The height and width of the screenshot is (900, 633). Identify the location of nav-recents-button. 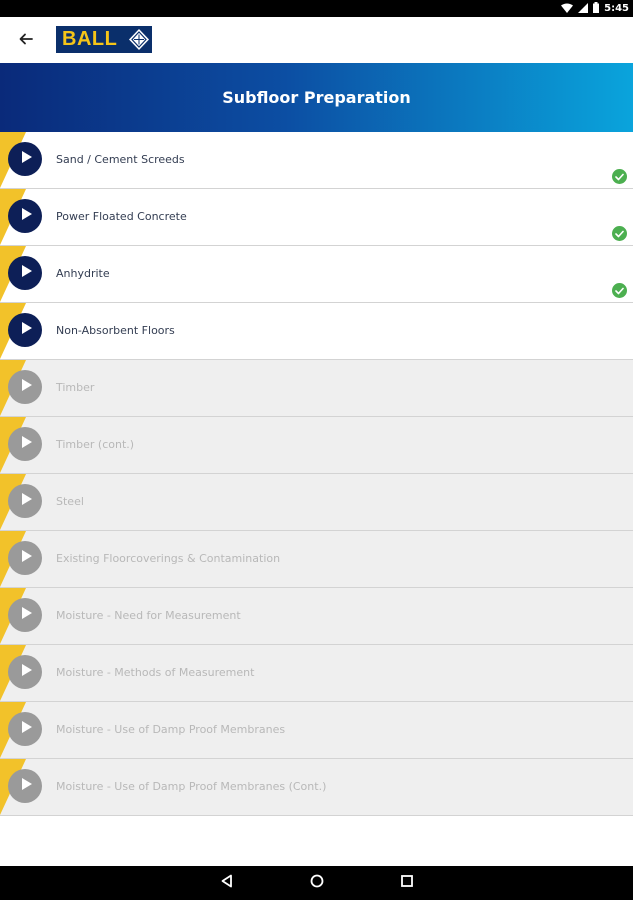
(407, 883).